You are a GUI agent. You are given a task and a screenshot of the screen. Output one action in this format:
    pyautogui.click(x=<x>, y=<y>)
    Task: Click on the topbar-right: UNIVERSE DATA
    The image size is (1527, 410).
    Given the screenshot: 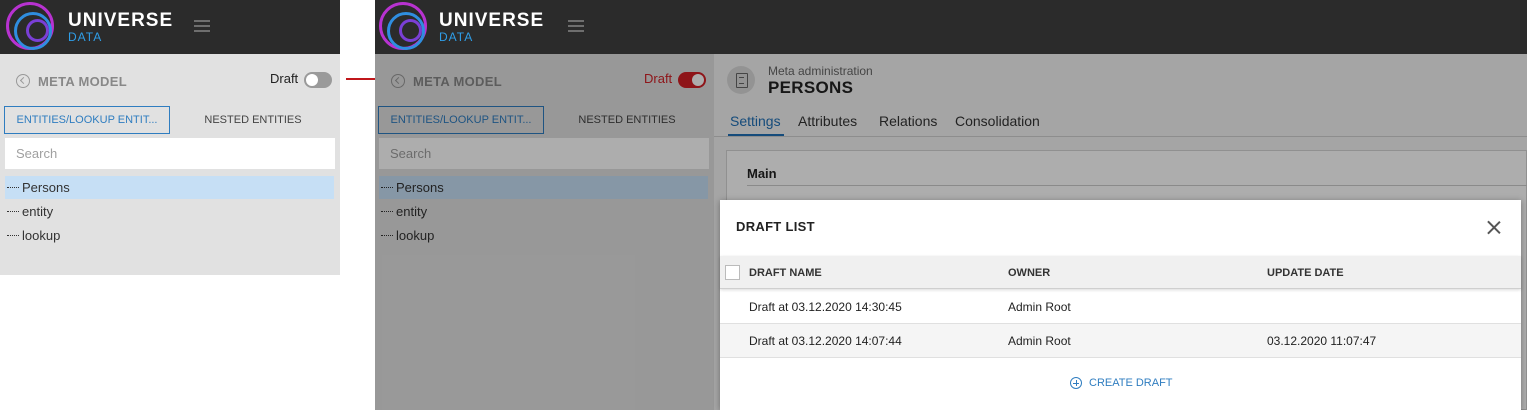 What is the action you would take?
    pyautogui.click(x=951, y=27)
    